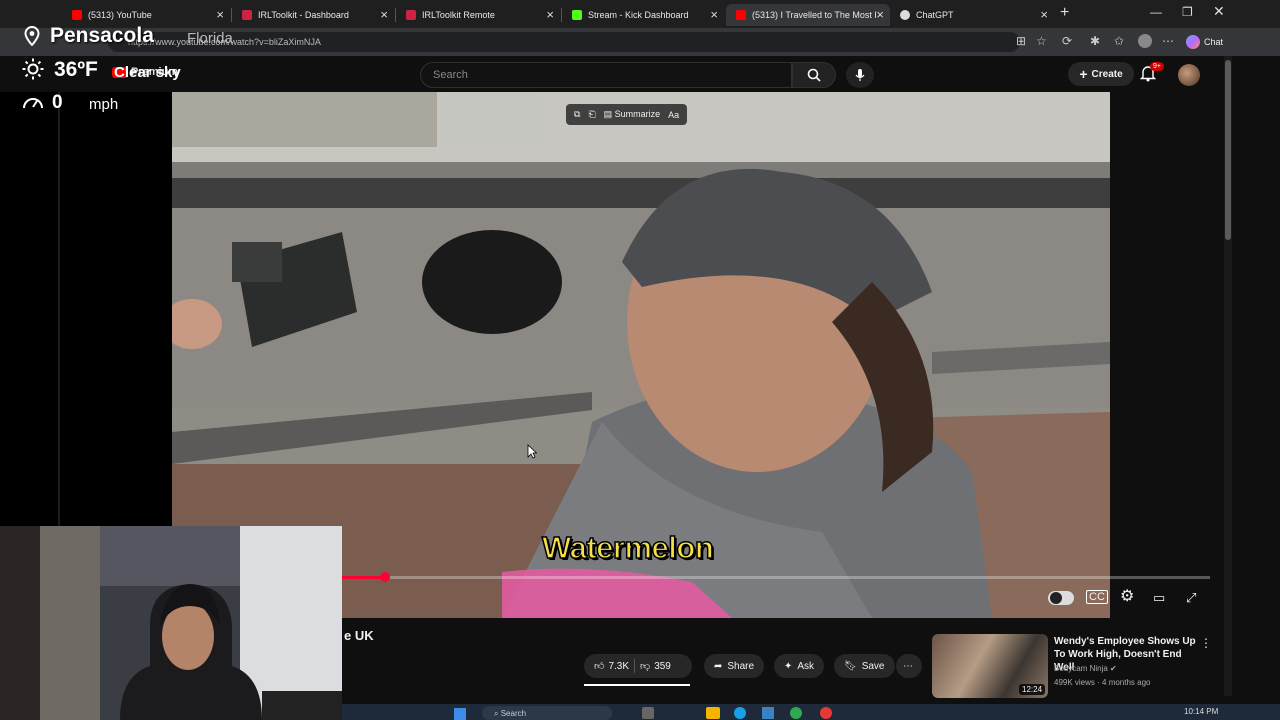  What do you see at coordinates (1095, 41) in the screenshot?
I see `extensions-puzzle-icon: ✱` at bounding box center [1095, 41].